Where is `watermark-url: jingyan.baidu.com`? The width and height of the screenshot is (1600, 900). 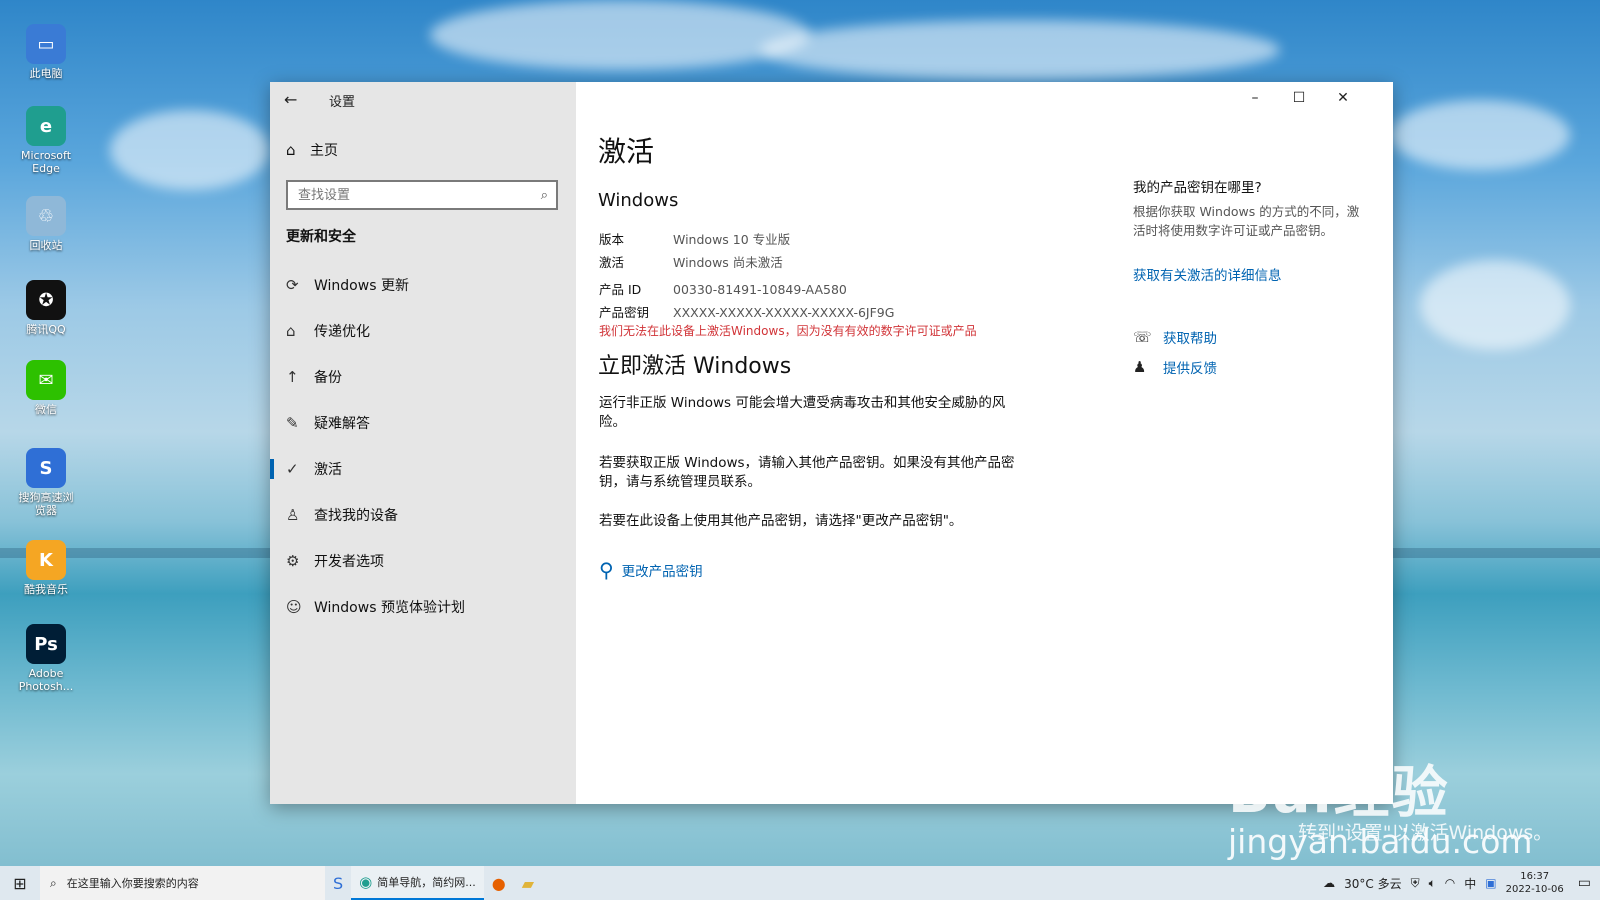
watermark-url: jingyan.baidu.com is located at coordinates (1380, 841).